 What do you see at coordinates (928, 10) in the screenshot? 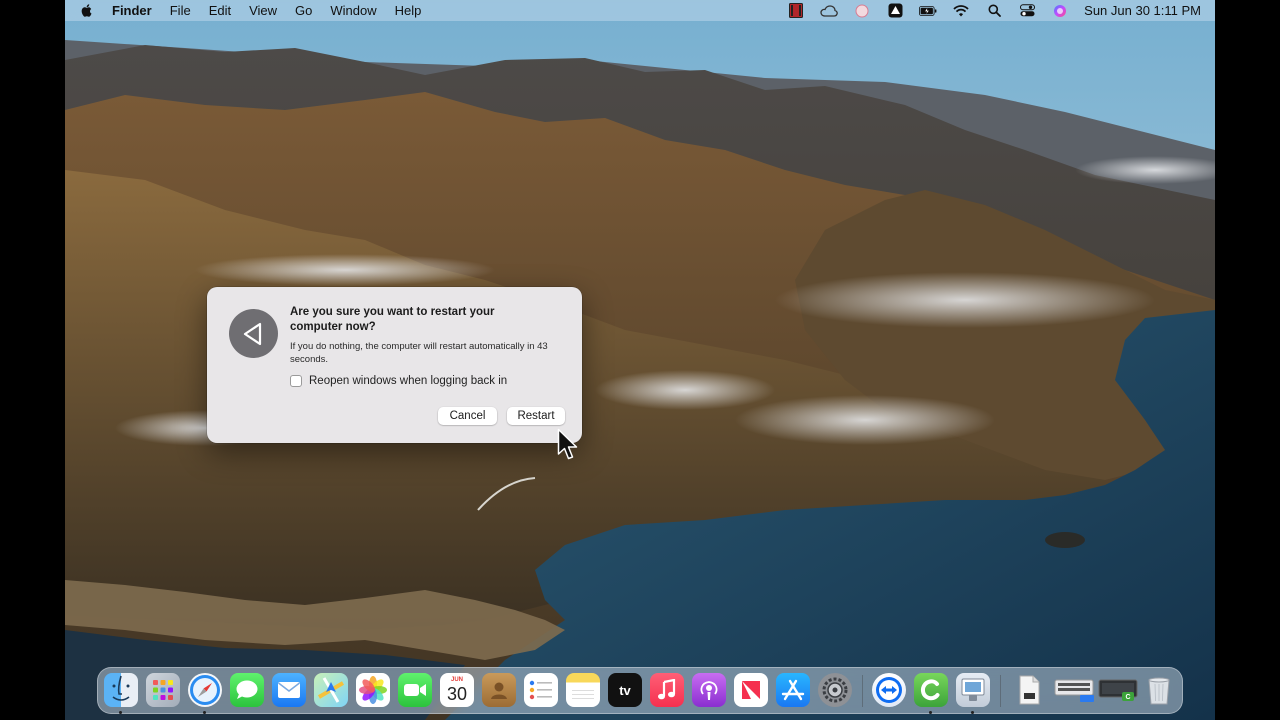
I see `battery-icon` at bounding box center [928, 10].